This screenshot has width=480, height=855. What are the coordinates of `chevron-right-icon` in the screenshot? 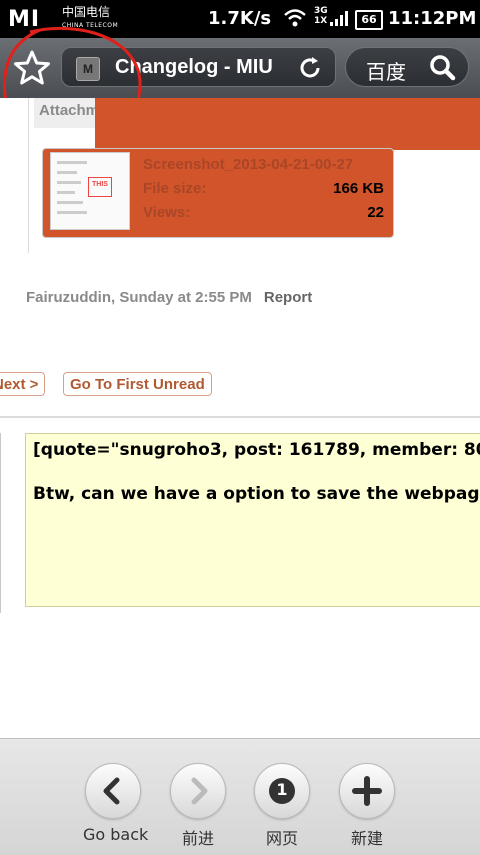 It's located at (199, 791).